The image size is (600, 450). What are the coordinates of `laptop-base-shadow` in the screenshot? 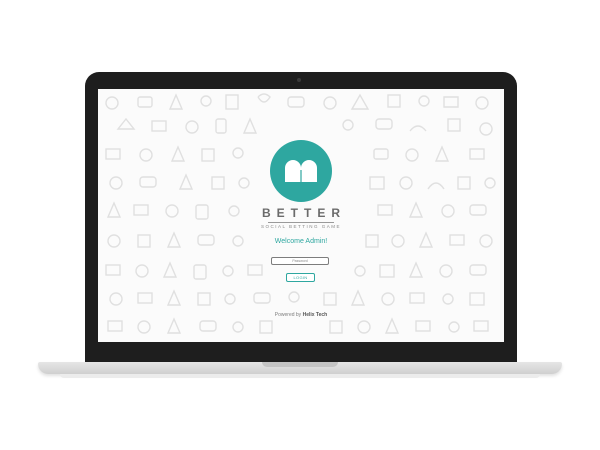 It's located at (300, 376).